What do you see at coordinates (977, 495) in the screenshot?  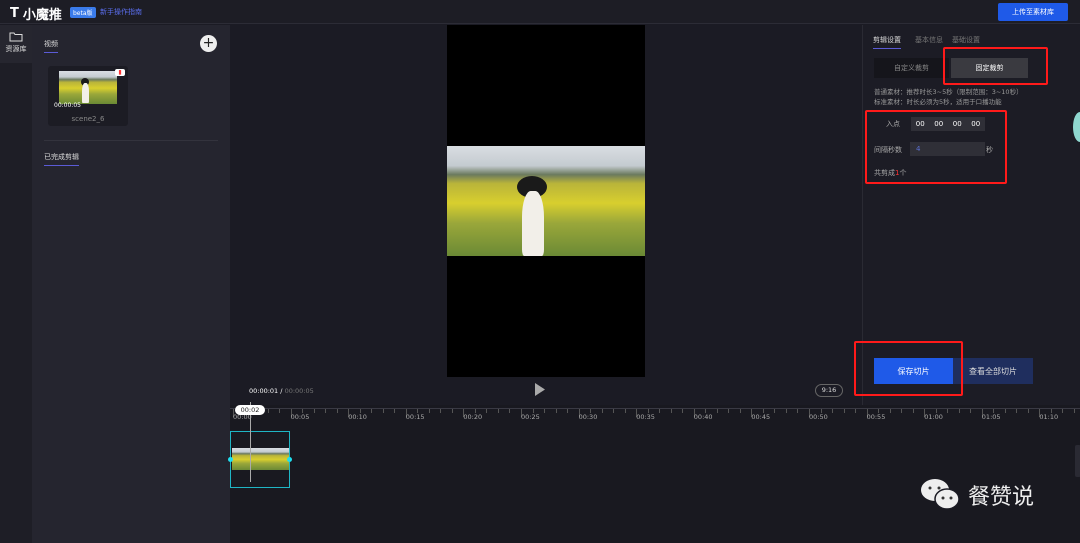 I see `watermark: 餐赞说` at bounding box center [977, 495].